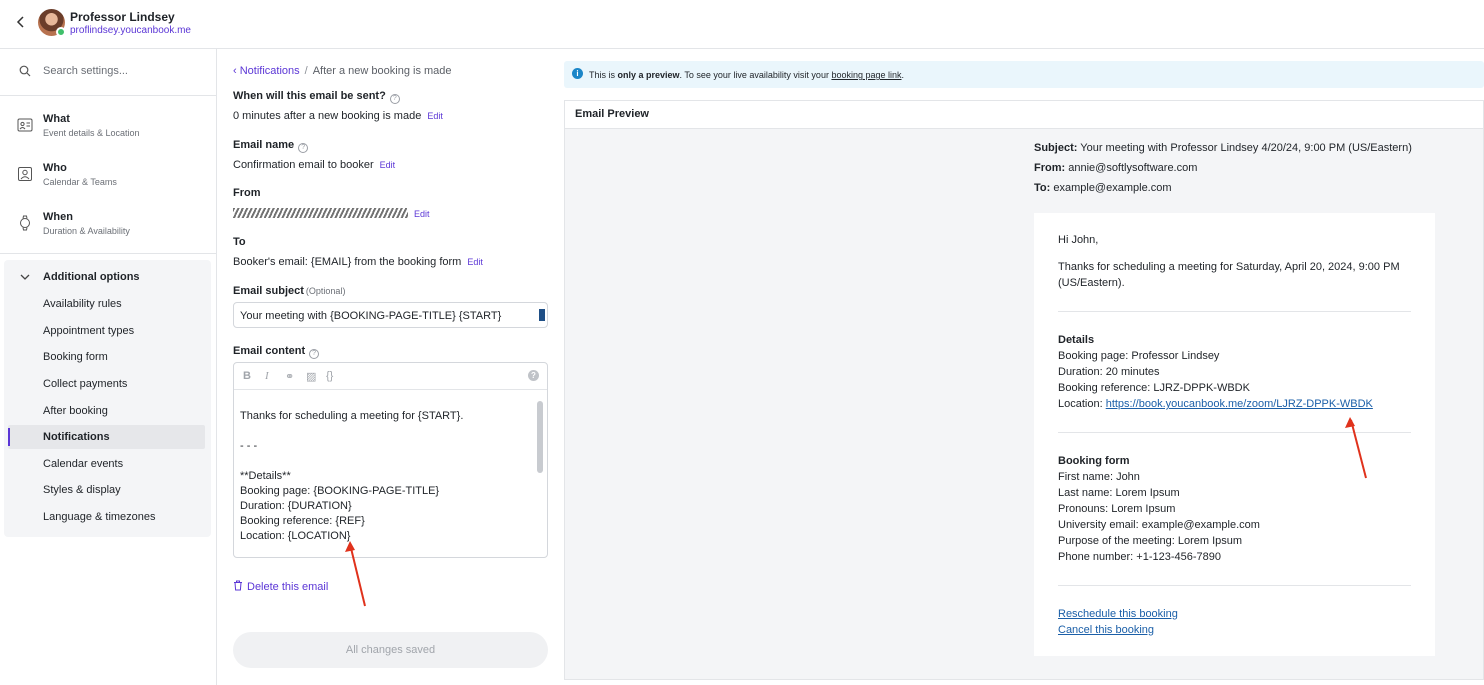 The height and width of the screenshot is (685, 1484). Describe the element at coordinates (247, 376) in the screenshot. I see `bold-icon: B` at that location.